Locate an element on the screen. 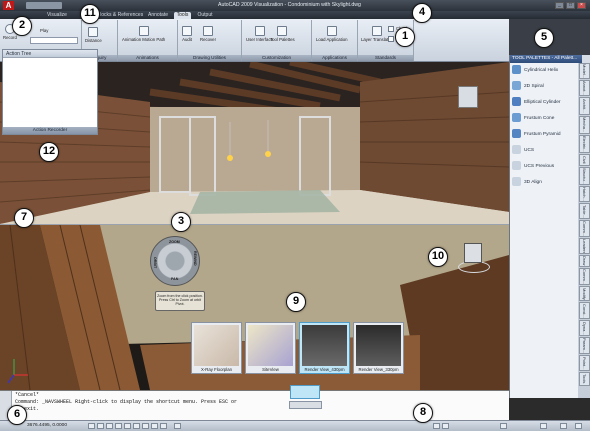 The height and width of the screenshot is (431, 590). action-recorder-footer: Action Recorder is located at coordinates (50, 130).